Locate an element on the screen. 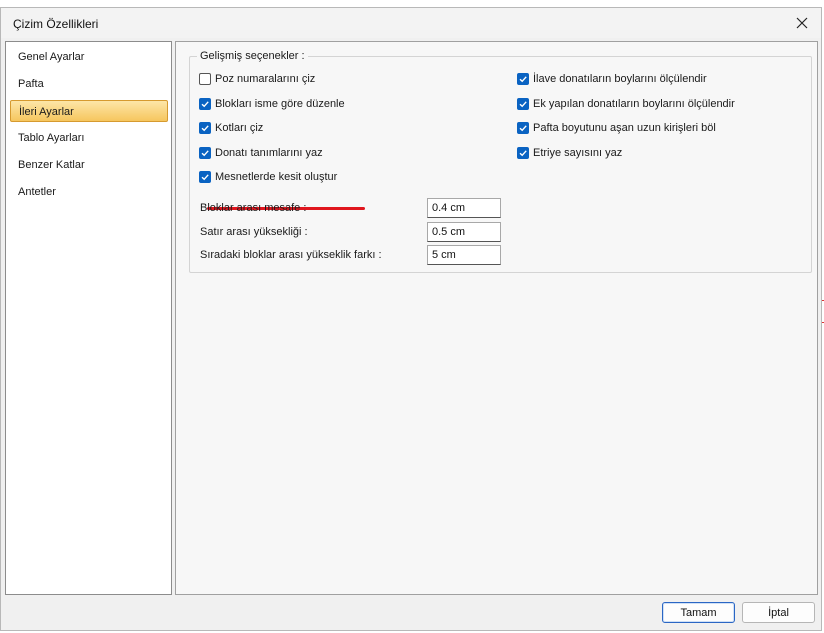 This screenshot has height=633, width=824. close-button is located at coordinates (802, 23).